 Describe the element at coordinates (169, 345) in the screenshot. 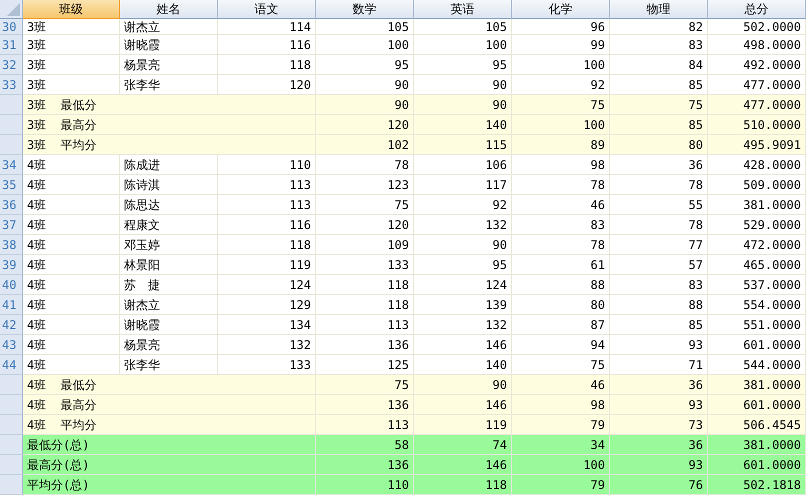

I see `table-cell: 杨景亮` at that location.